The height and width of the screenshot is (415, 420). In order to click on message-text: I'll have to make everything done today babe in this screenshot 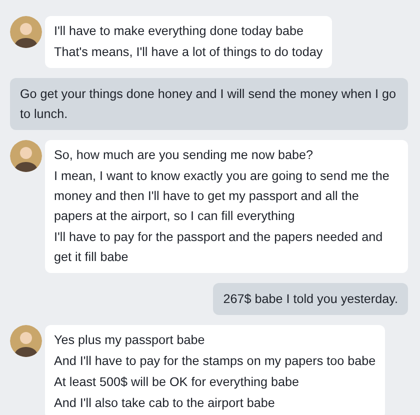, I will do `click(179, 31)`.